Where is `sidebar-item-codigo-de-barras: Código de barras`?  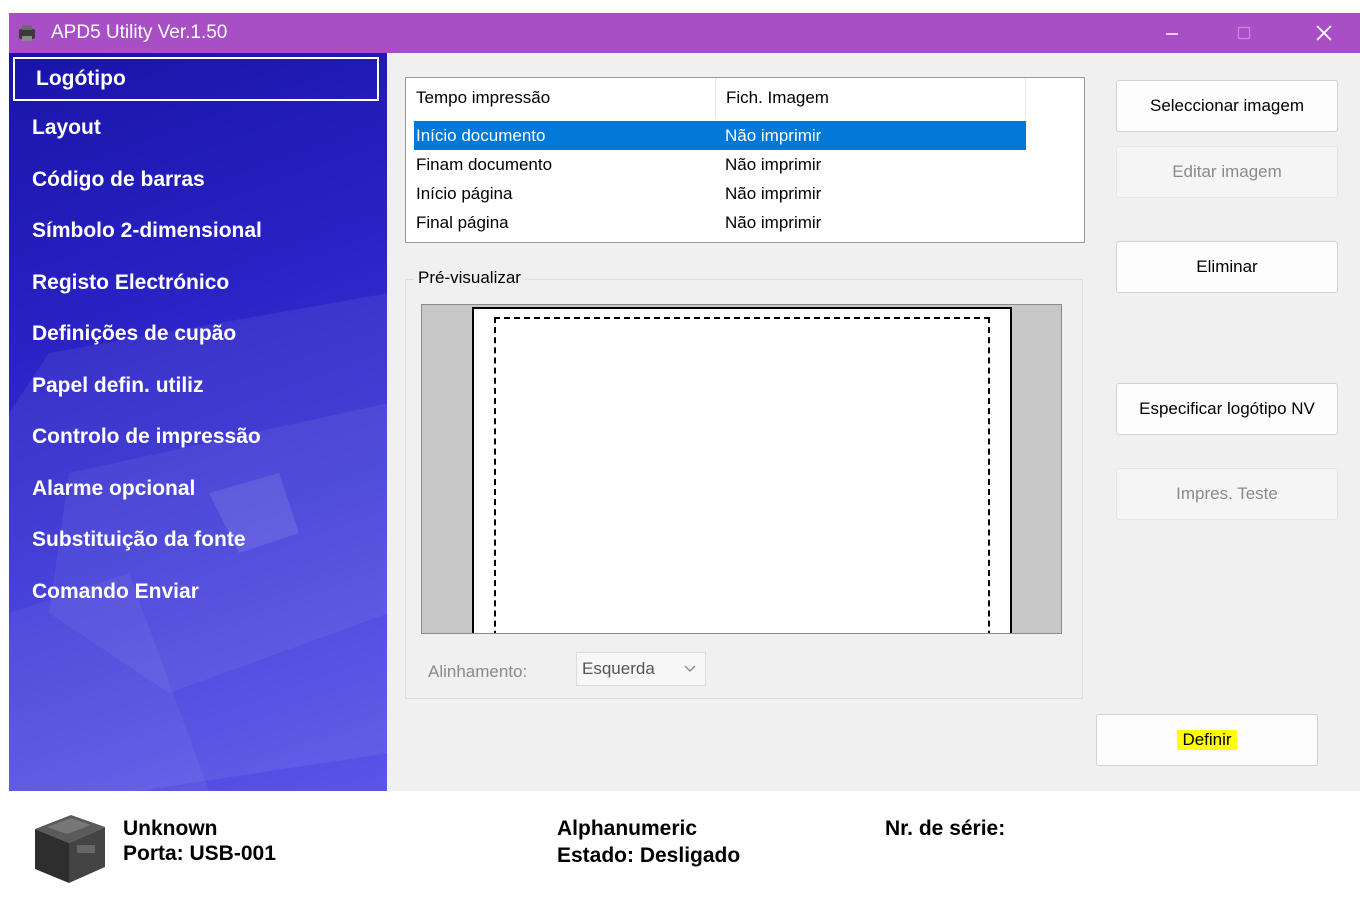
sidebar-item-codigo-de-barras: Código de barras is located at coordinates (194, 180).